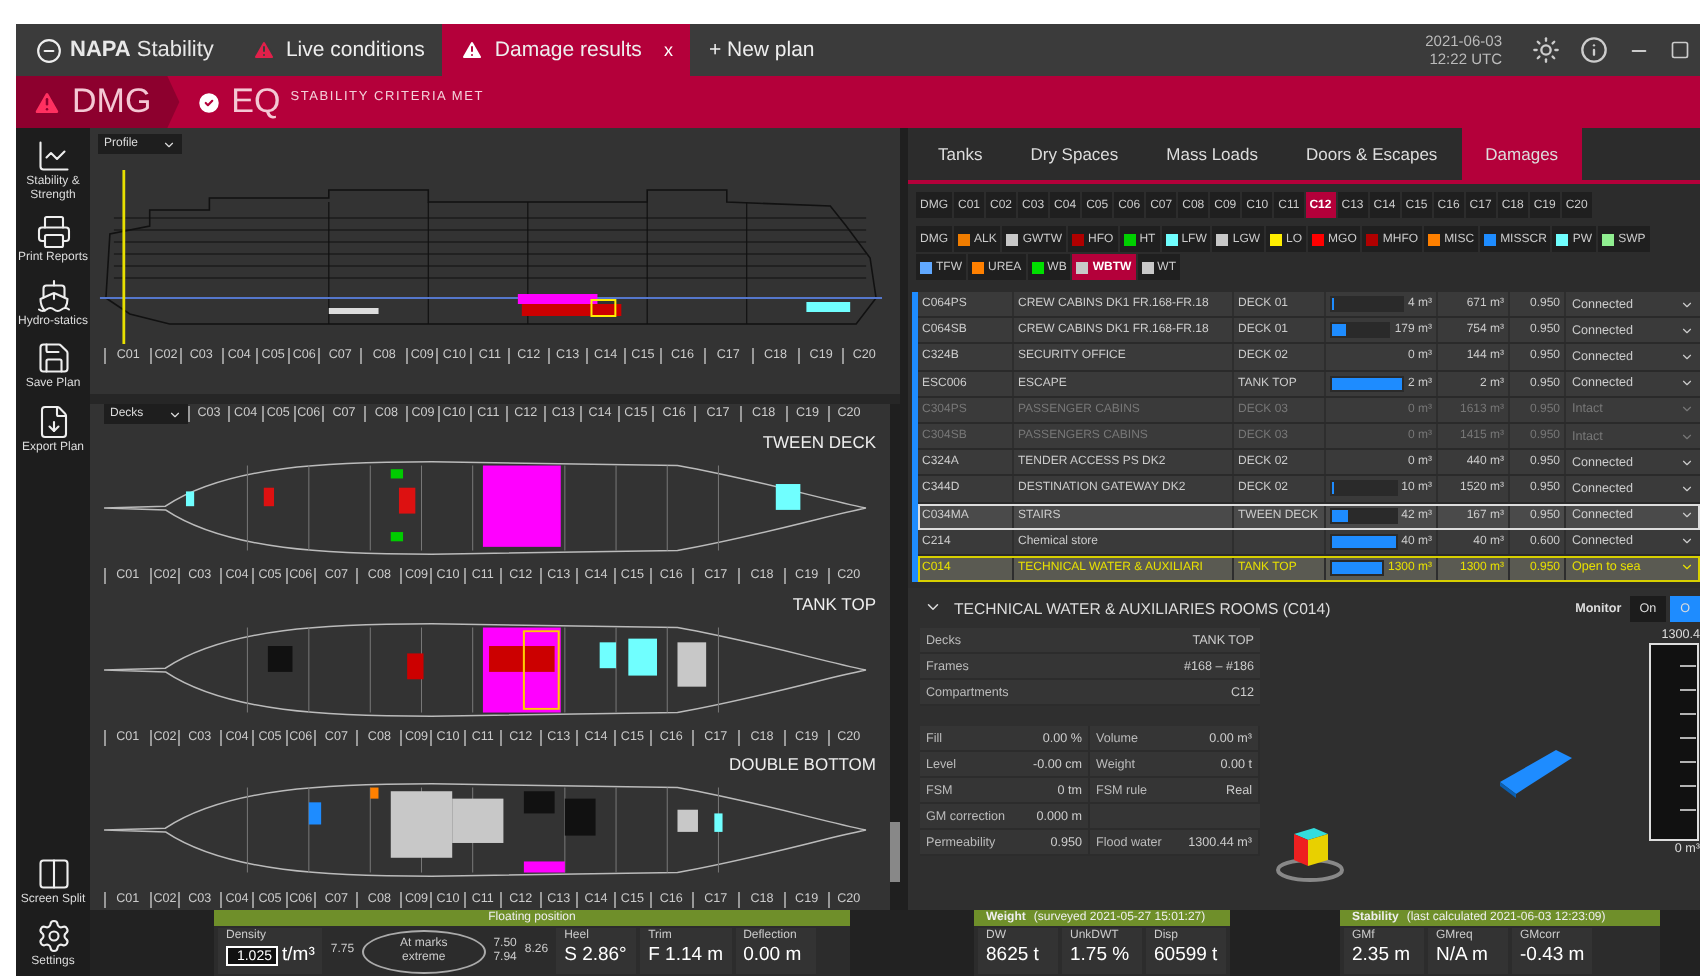 The height and width of the screenshot is (976, 1700). I want to click on maximize-icon, so click(1680, 50).